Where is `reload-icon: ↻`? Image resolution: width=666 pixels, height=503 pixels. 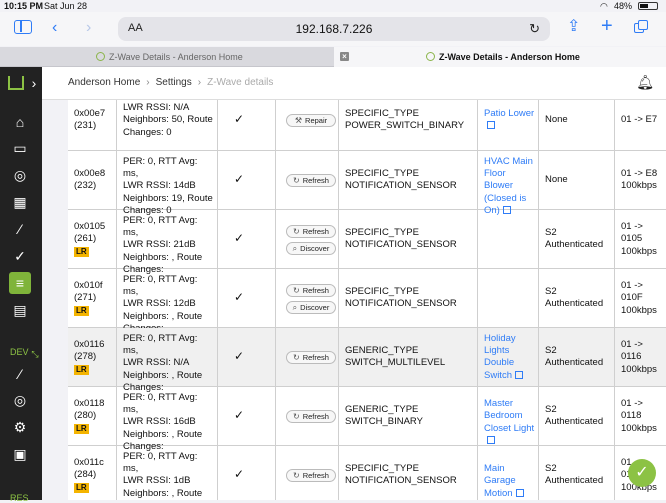
reload-icon: ↻ is located at coordinates (534, 29).